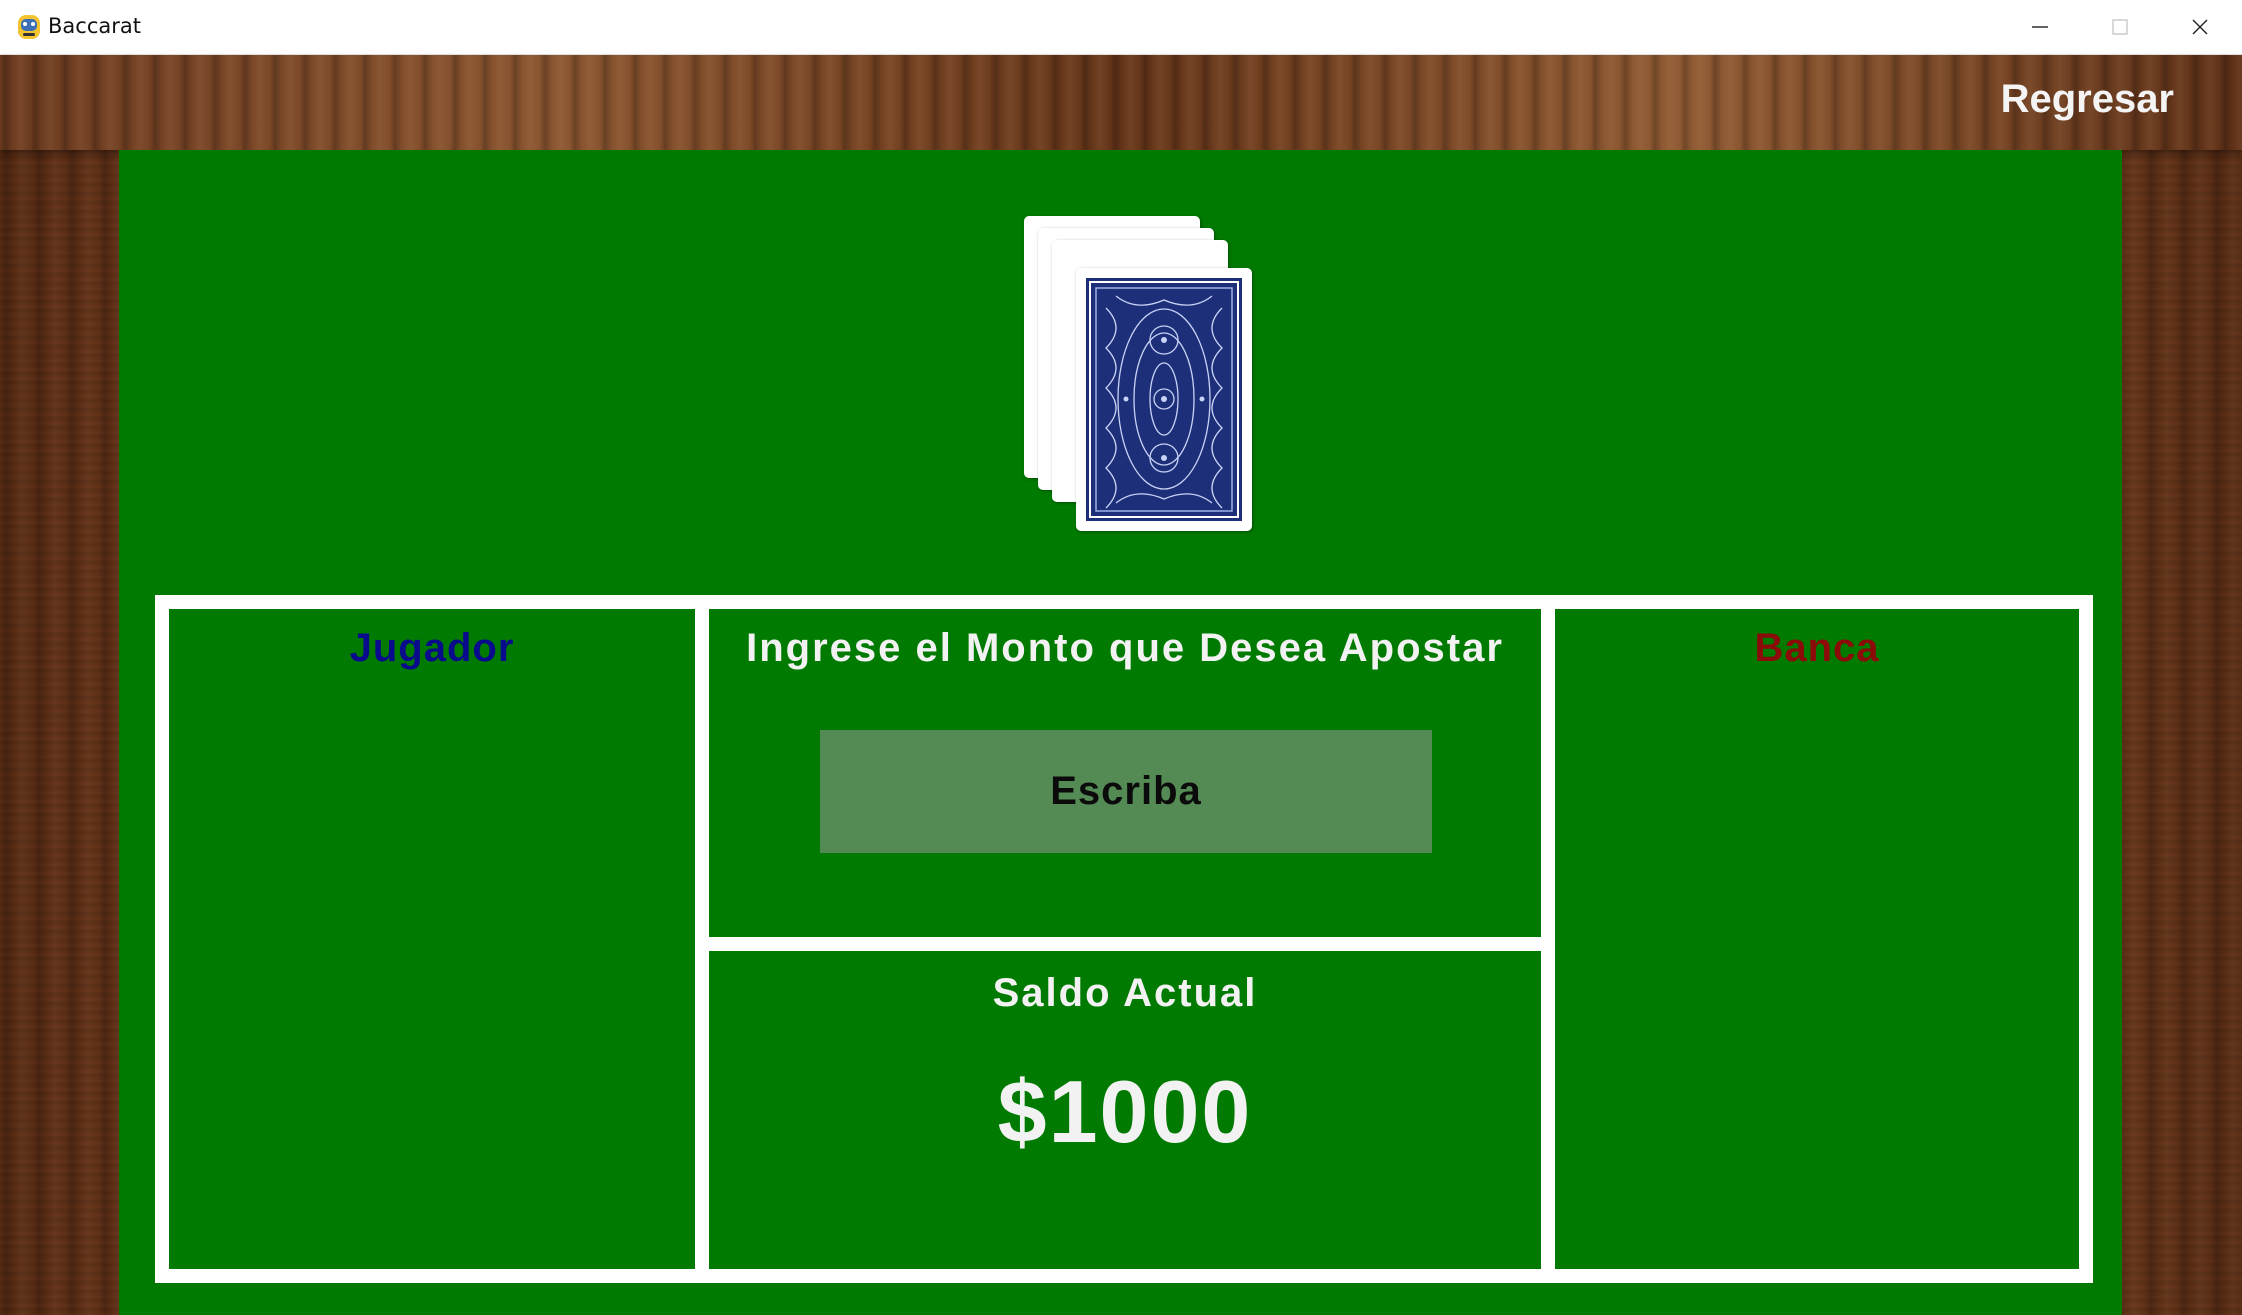 The width and height of the screenshot is (2242, 1315). What do you see at coordinates (29, 27) in the screenshot?
I see `python-app-icon` at bounding box center [29, 27].